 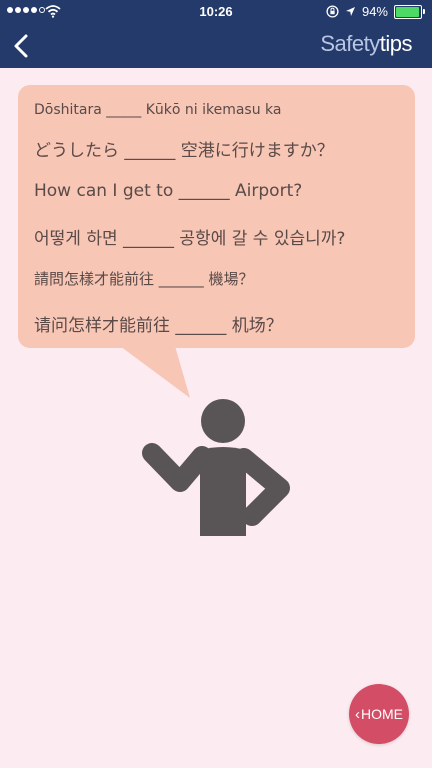 I want to click on title-light: Safety, so click(x=350, y=43).